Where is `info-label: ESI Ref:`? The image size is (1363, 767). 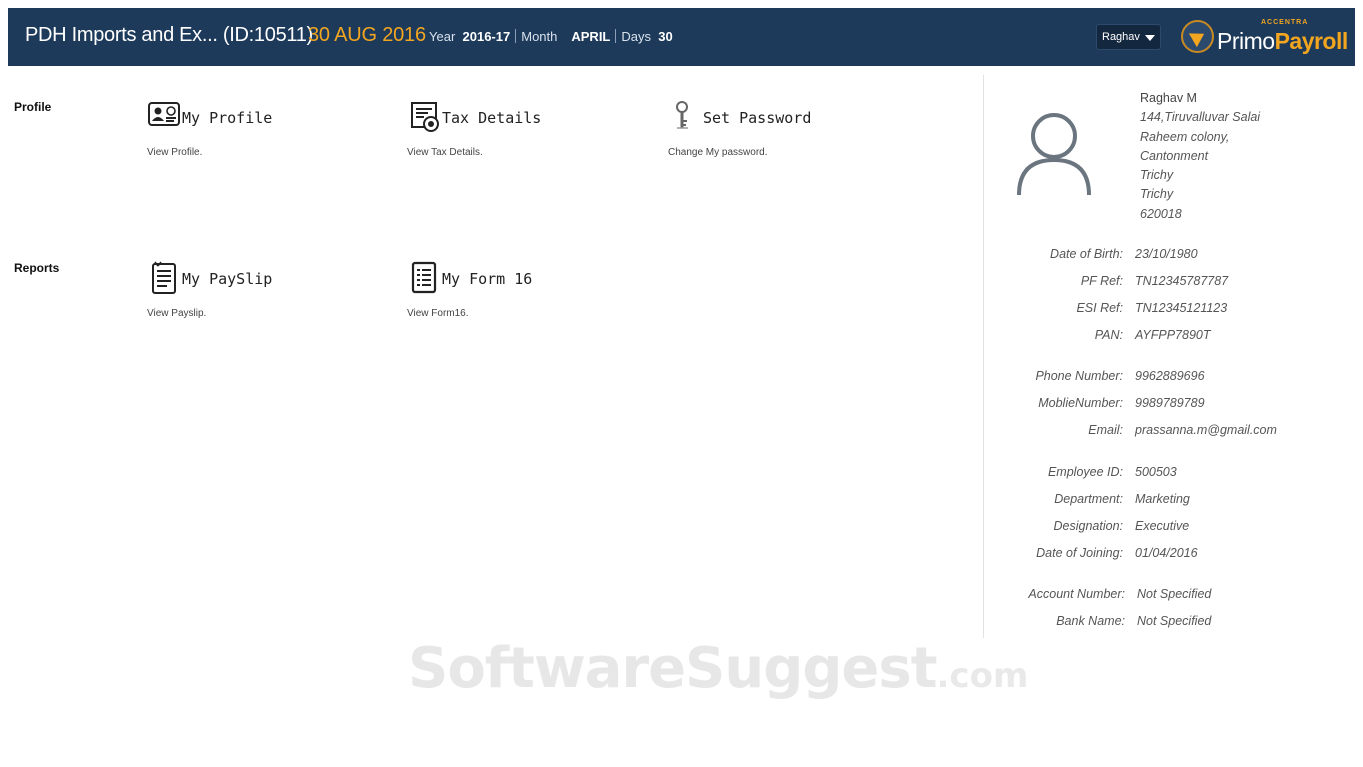 info-label: ESI Ref: is located at coordinates (1099, 308).